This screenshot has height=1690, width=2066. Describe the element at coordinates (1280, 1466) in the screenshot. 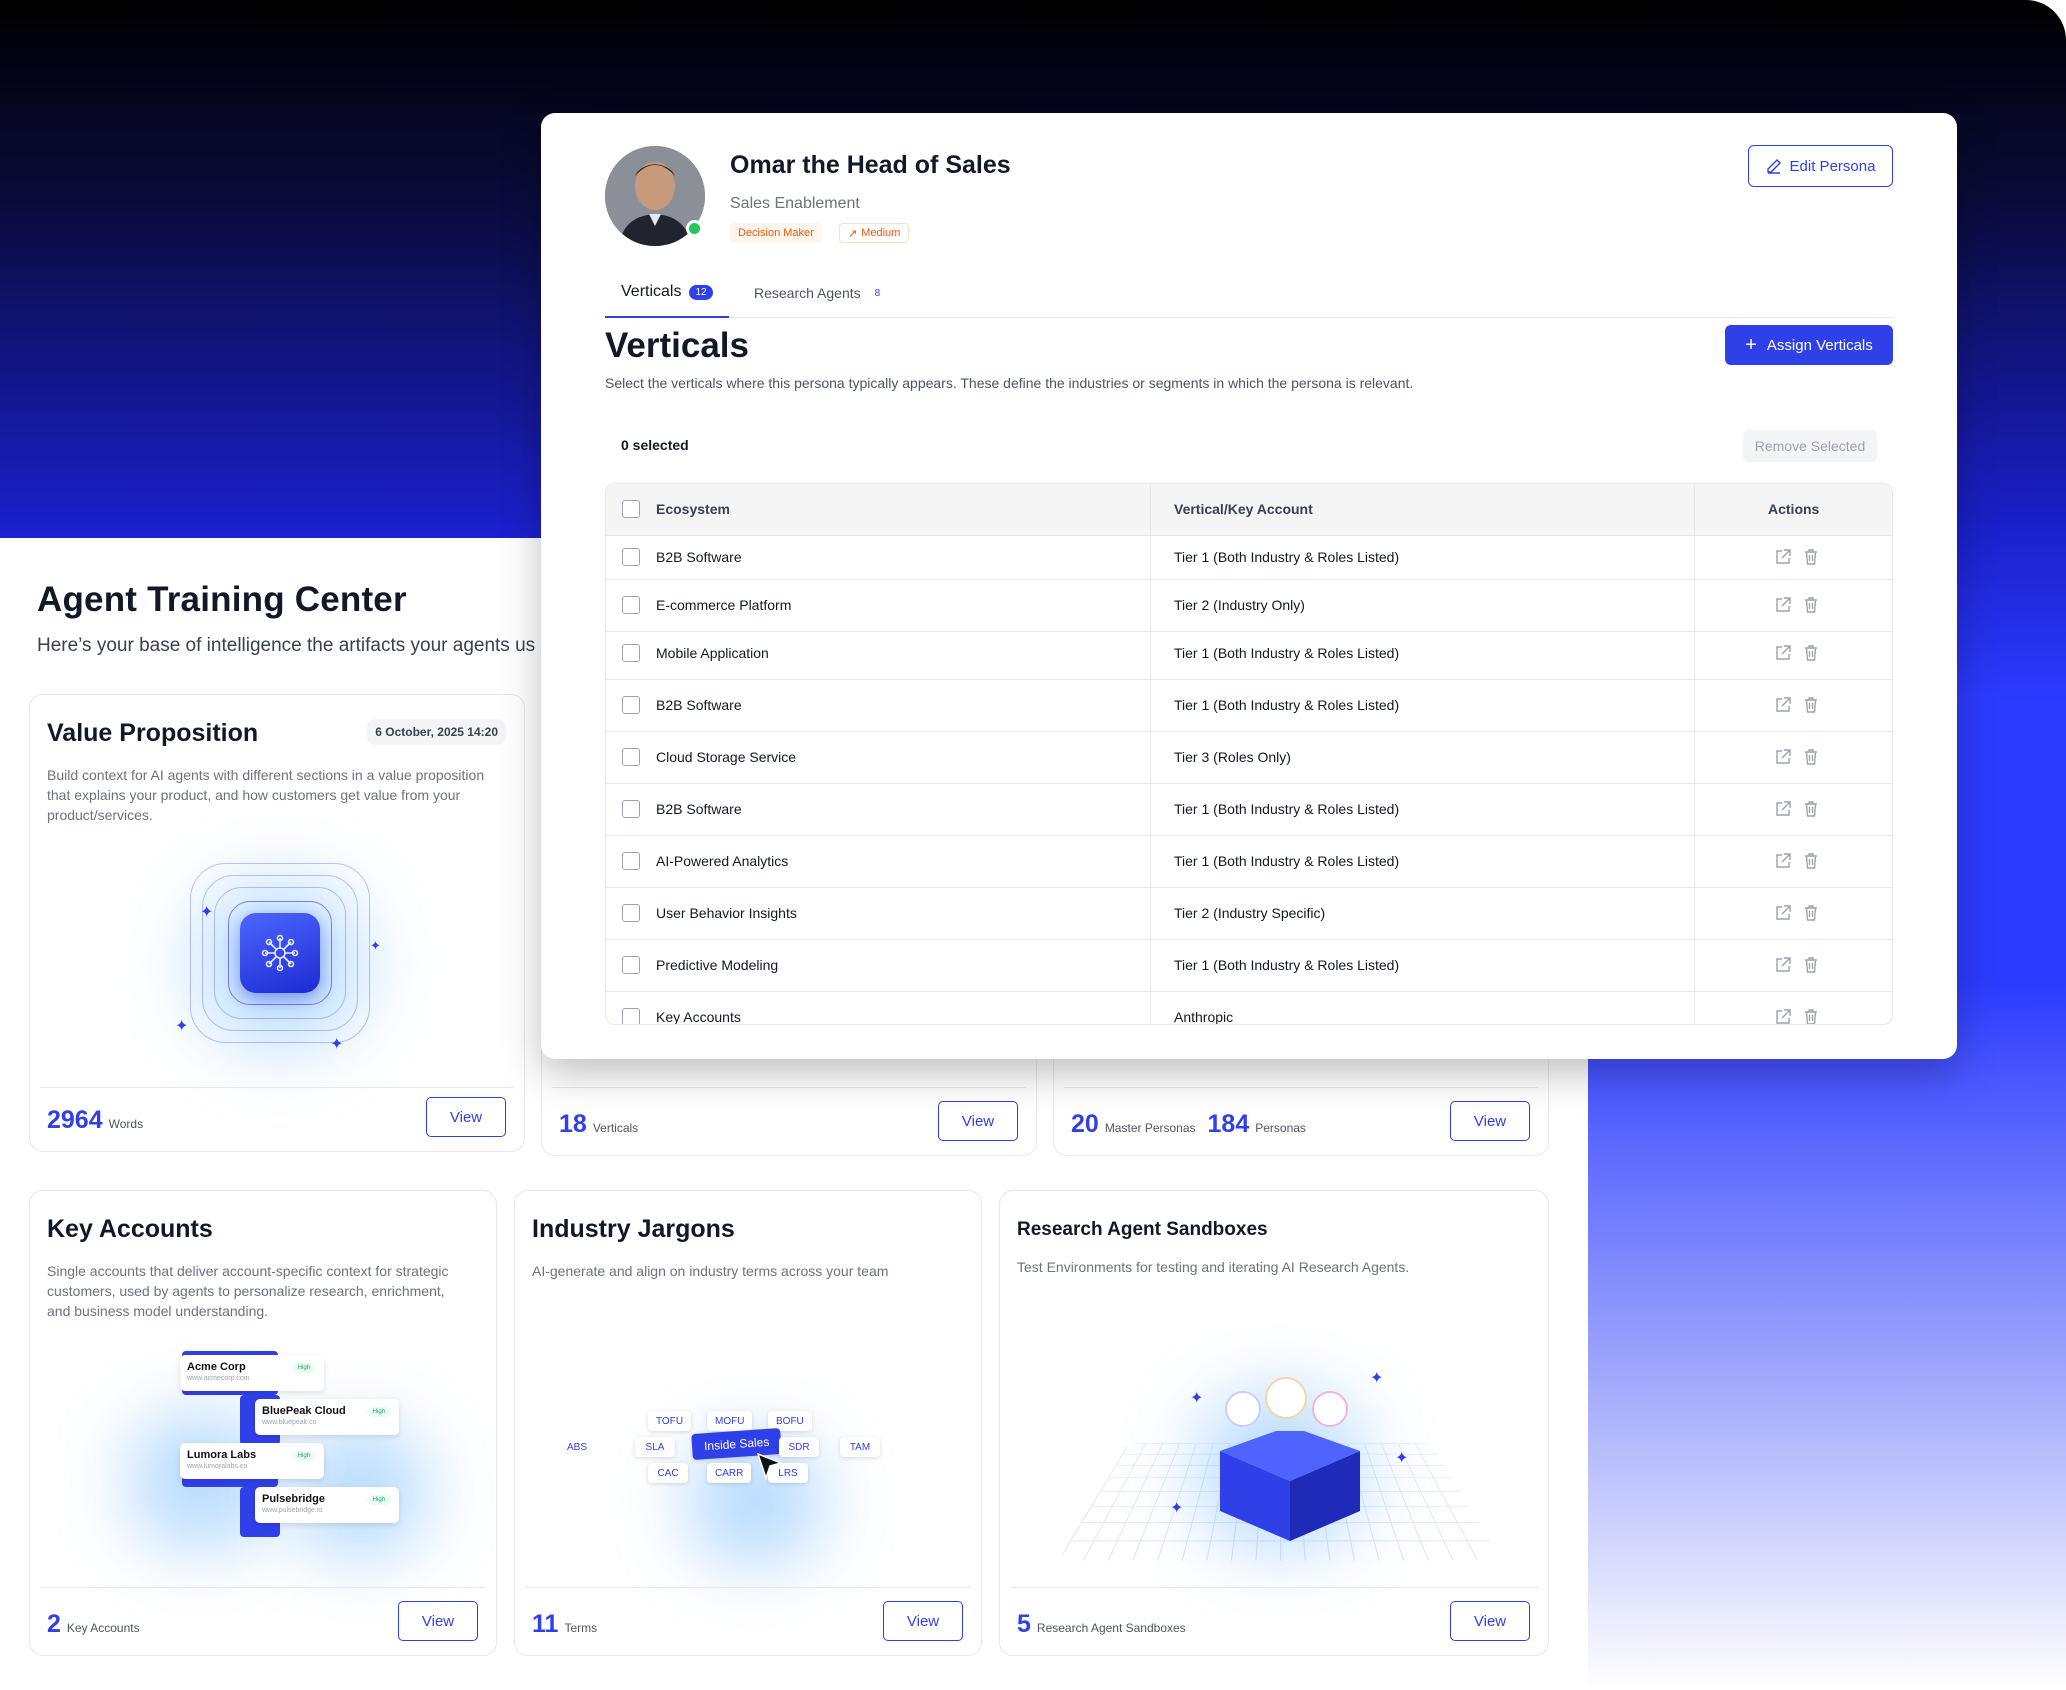

I see `sandbox-illustration: ✦ ✦ ✦ ✦` at that location.